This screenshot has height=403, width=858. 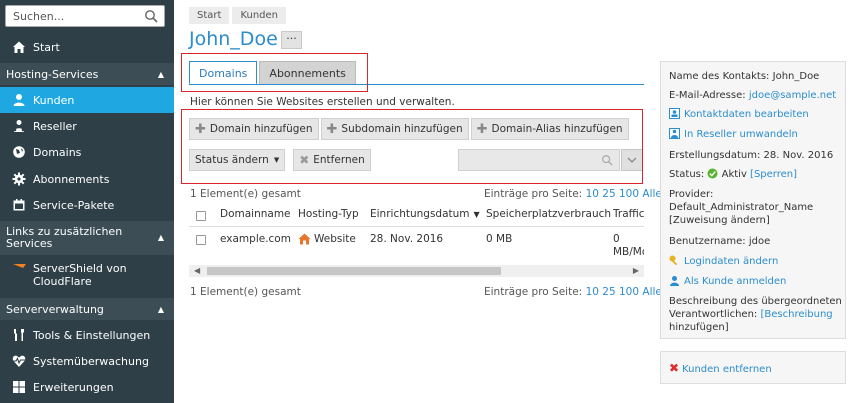 What do you see at coordinates (707, 241) in the screenshot?
I see `username-label: Benutzername:` at bounding box center [707, 241].